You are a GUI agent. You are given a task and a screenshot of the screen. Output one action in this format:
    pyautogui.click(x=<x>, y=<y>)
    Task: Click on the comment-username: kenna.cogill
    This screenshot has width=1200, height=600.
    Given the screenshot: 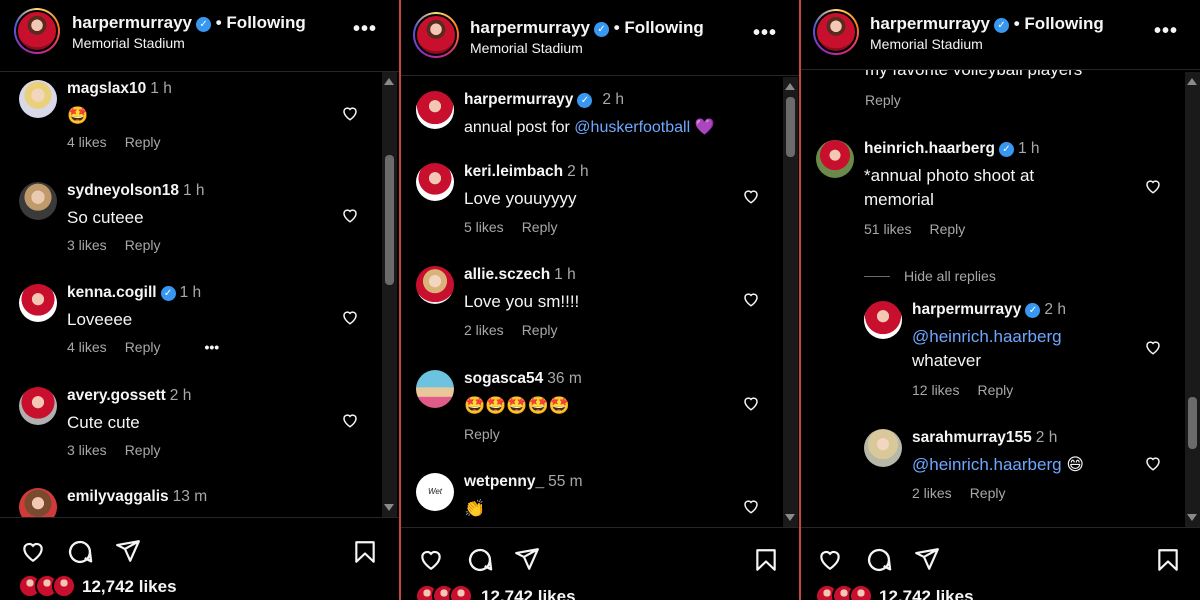 What is the action you would take?
    pyautogui.click(x=112, y=292)
    